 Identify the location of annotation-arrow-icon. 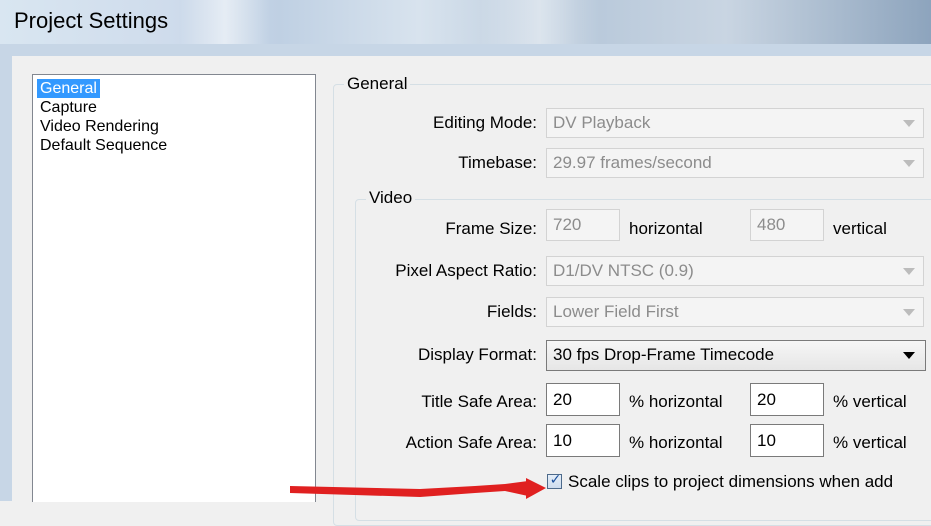
(418, 488).